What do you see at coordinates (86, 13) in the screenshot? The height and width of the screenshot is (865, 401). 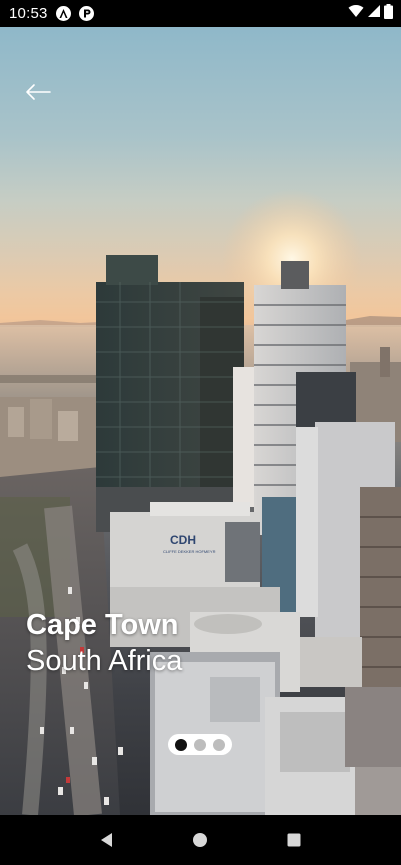 I see `app-p-icon` at bounding box center [86, 13].